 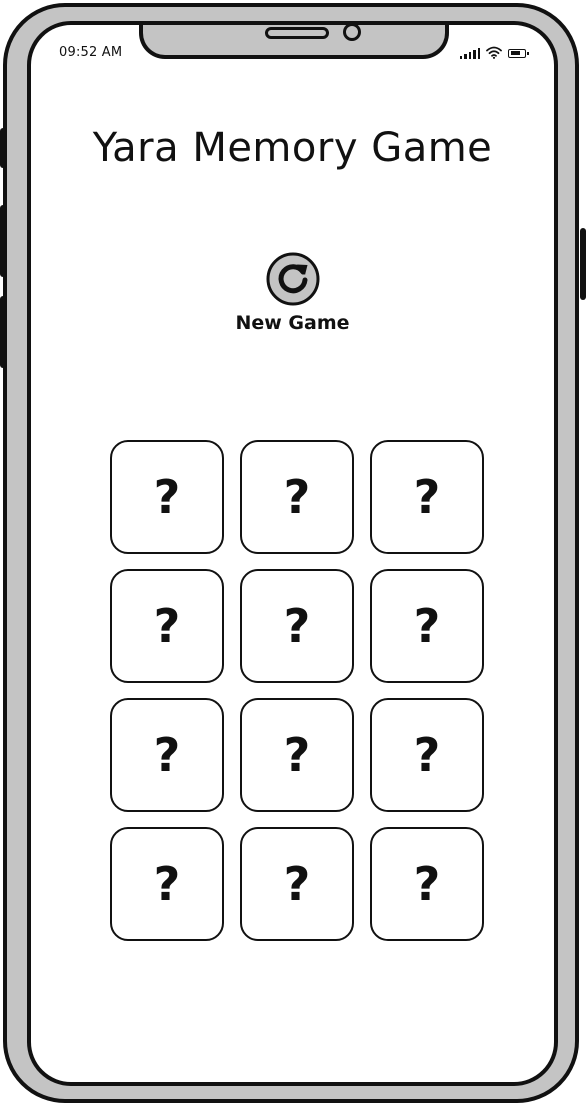 What do you see at coordinates (469, 53) in the screenshot?
I see `signal-icon` at bounding box center [469, 53].